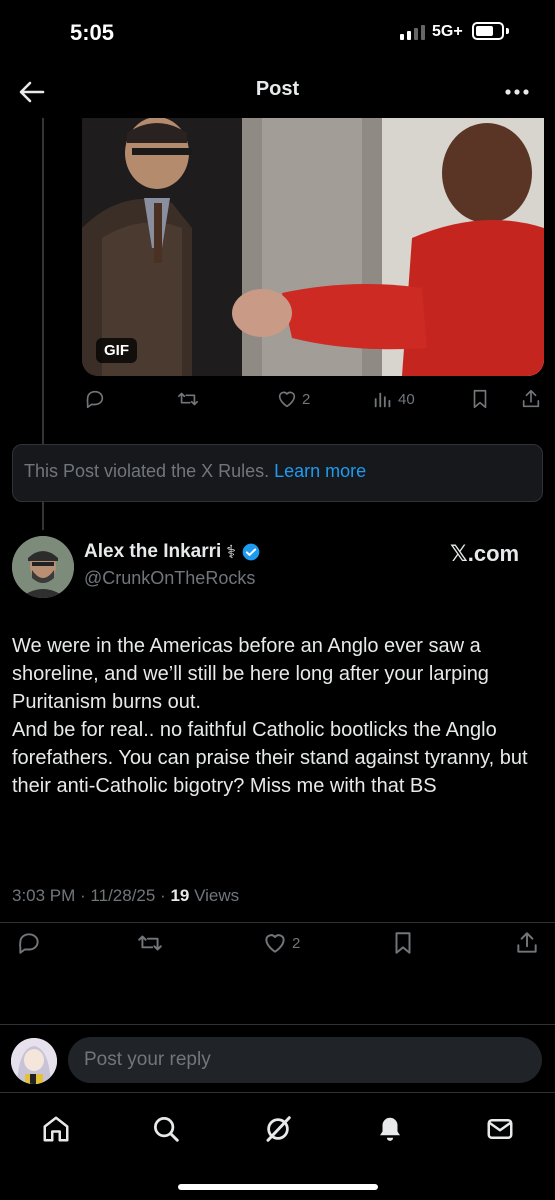 The image size is (555, 1200). What do you see at coordinates (393, 399) in the screenshot?
I see `views-button: 40` at bounding box center [393, 399].